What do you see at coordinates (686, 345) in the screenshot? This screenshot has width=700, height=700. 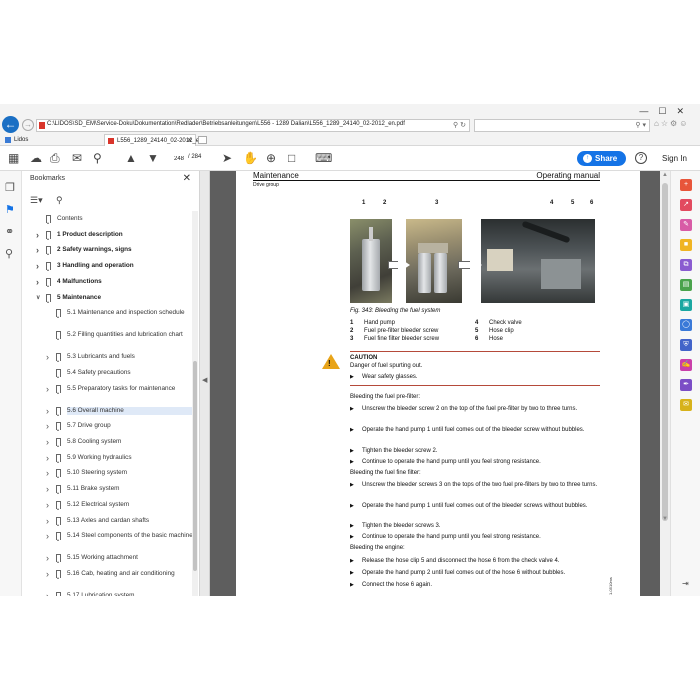 I see `shield-icon: ⛨` at bounding box center [686, 345].